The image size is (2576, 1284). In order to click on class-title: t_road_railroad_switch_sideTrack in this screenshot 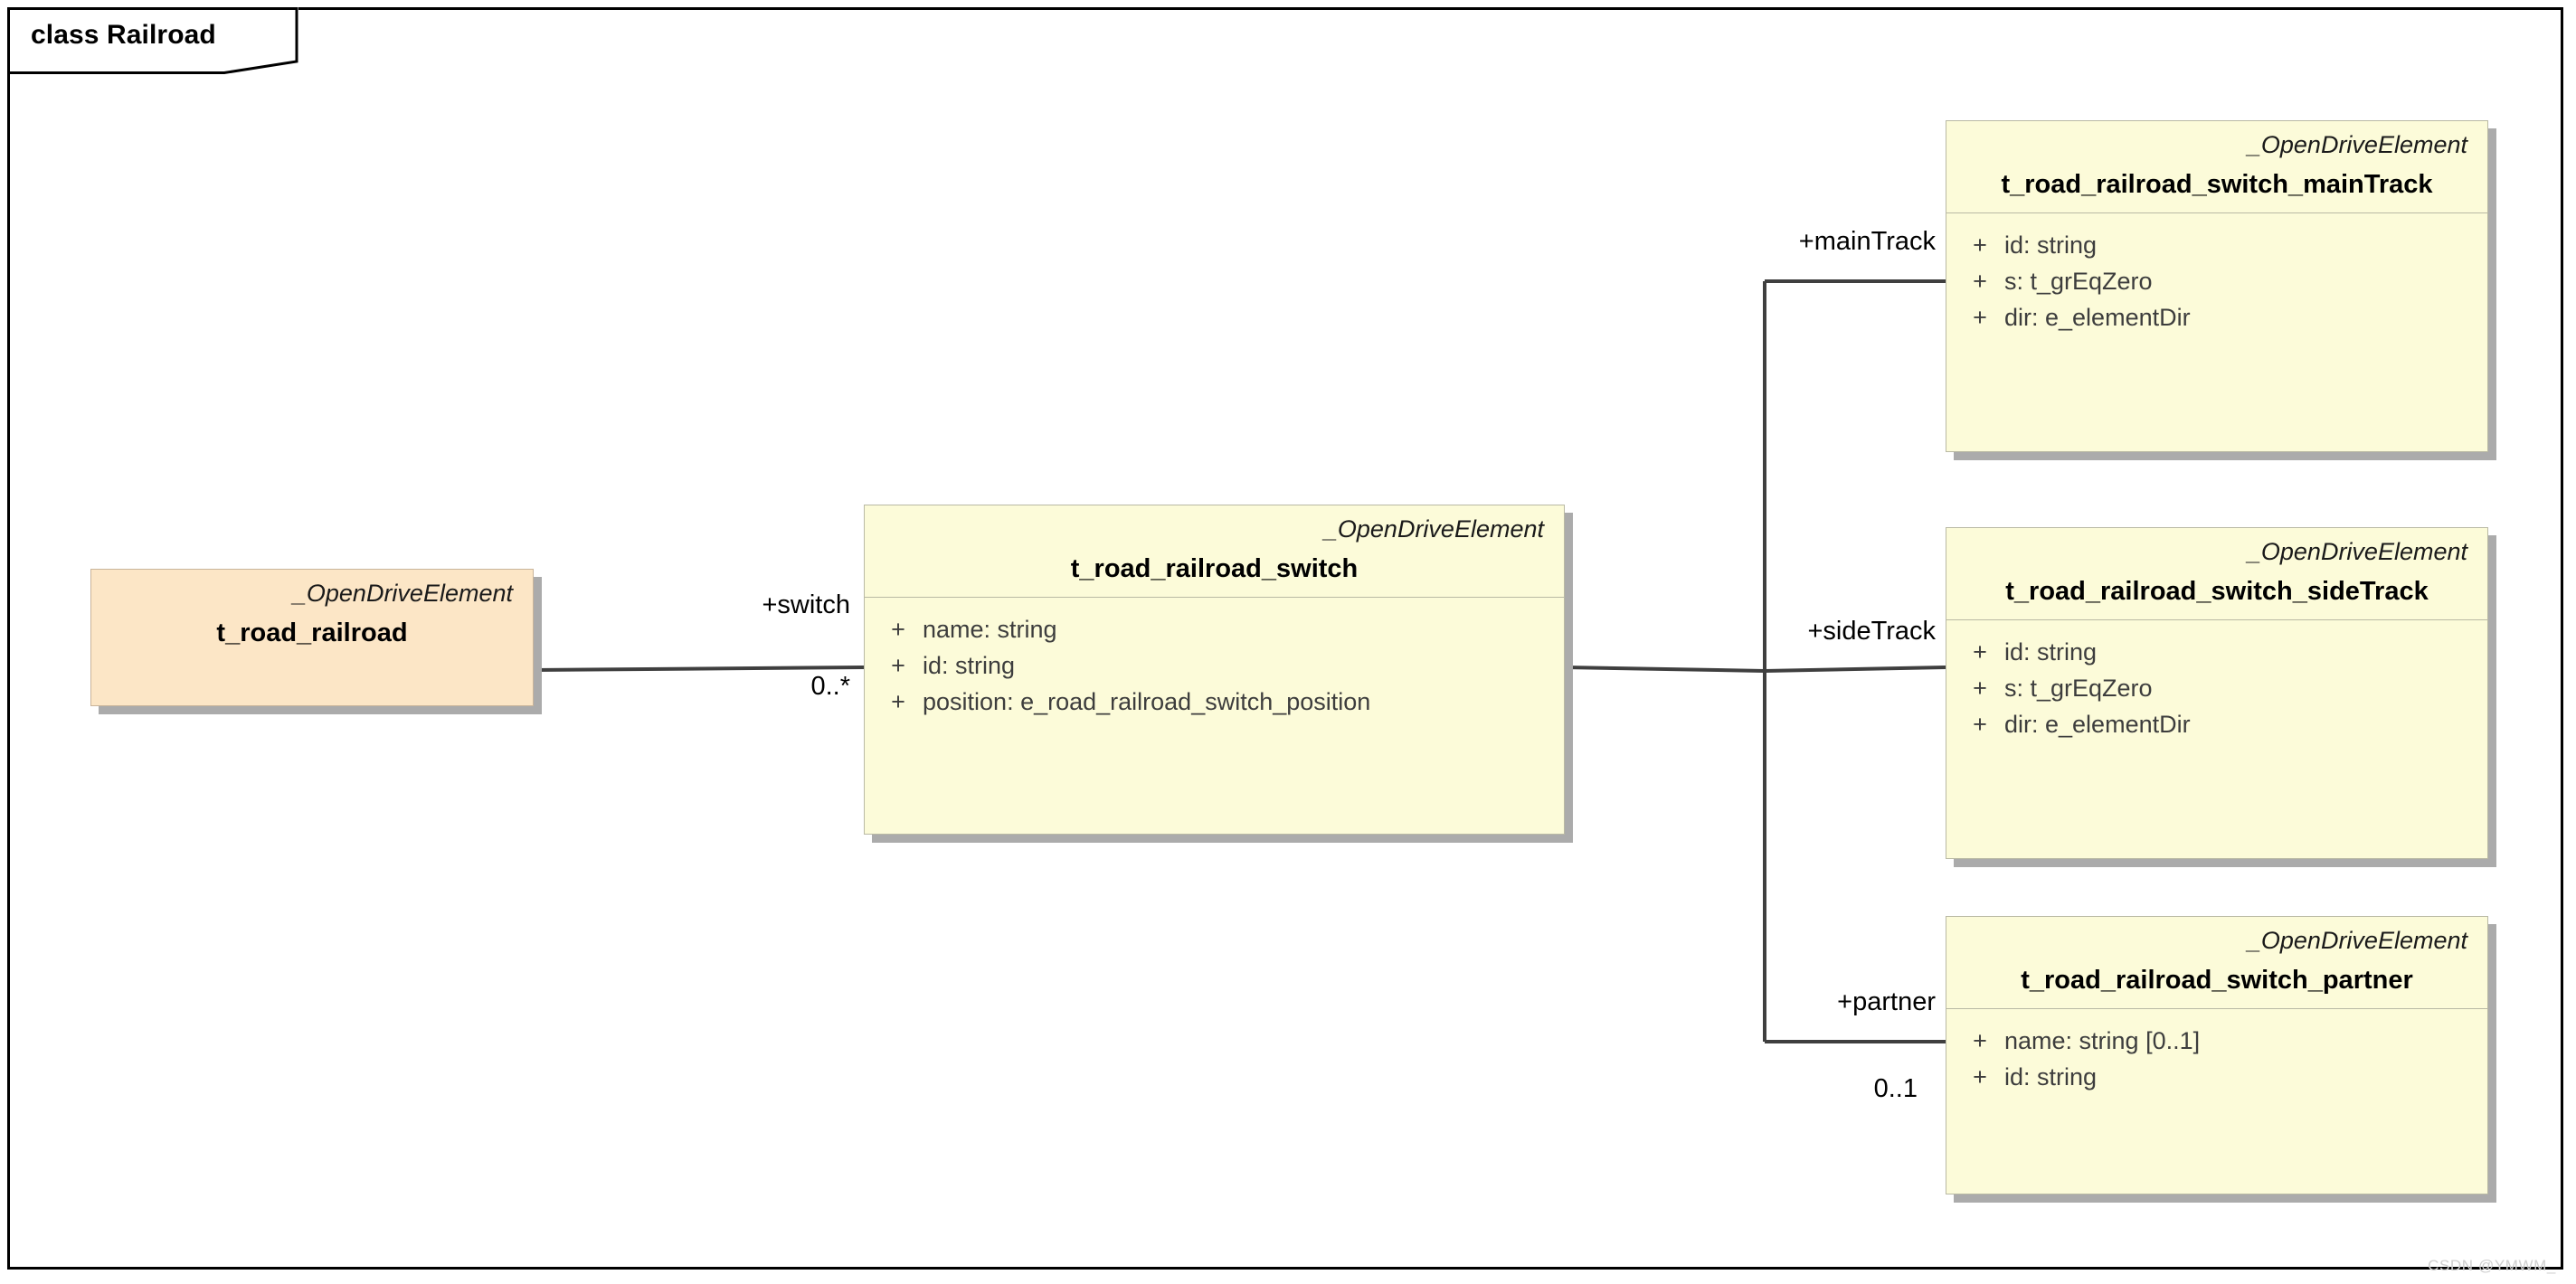, I will do `click(2217, 591)`.